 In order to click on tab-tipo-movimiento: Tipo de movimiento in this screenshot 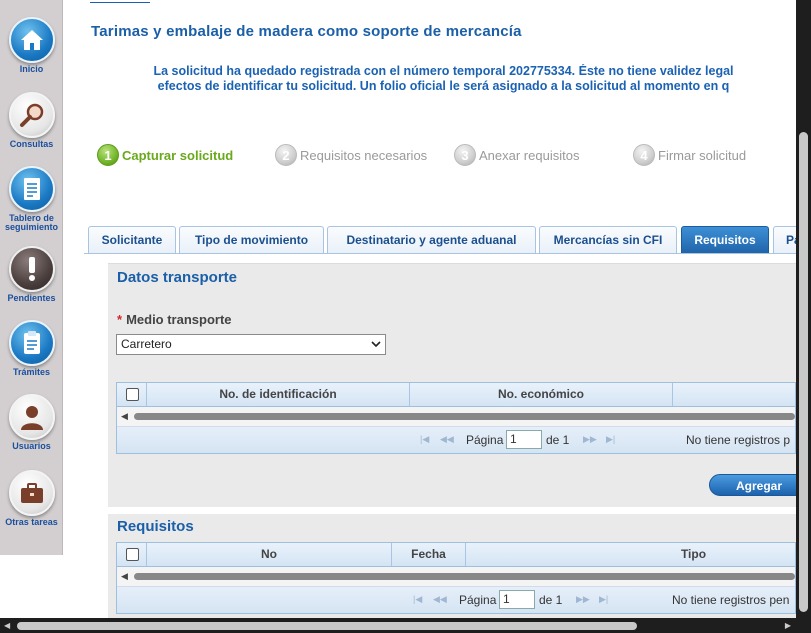, I will do `click(251, 239)`.